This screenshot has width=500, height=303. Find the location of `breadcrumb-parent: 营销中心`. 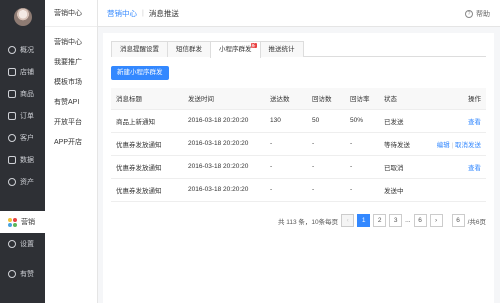

breadcrumb-parent: 营销中心 is located at coordinates (122, 13).